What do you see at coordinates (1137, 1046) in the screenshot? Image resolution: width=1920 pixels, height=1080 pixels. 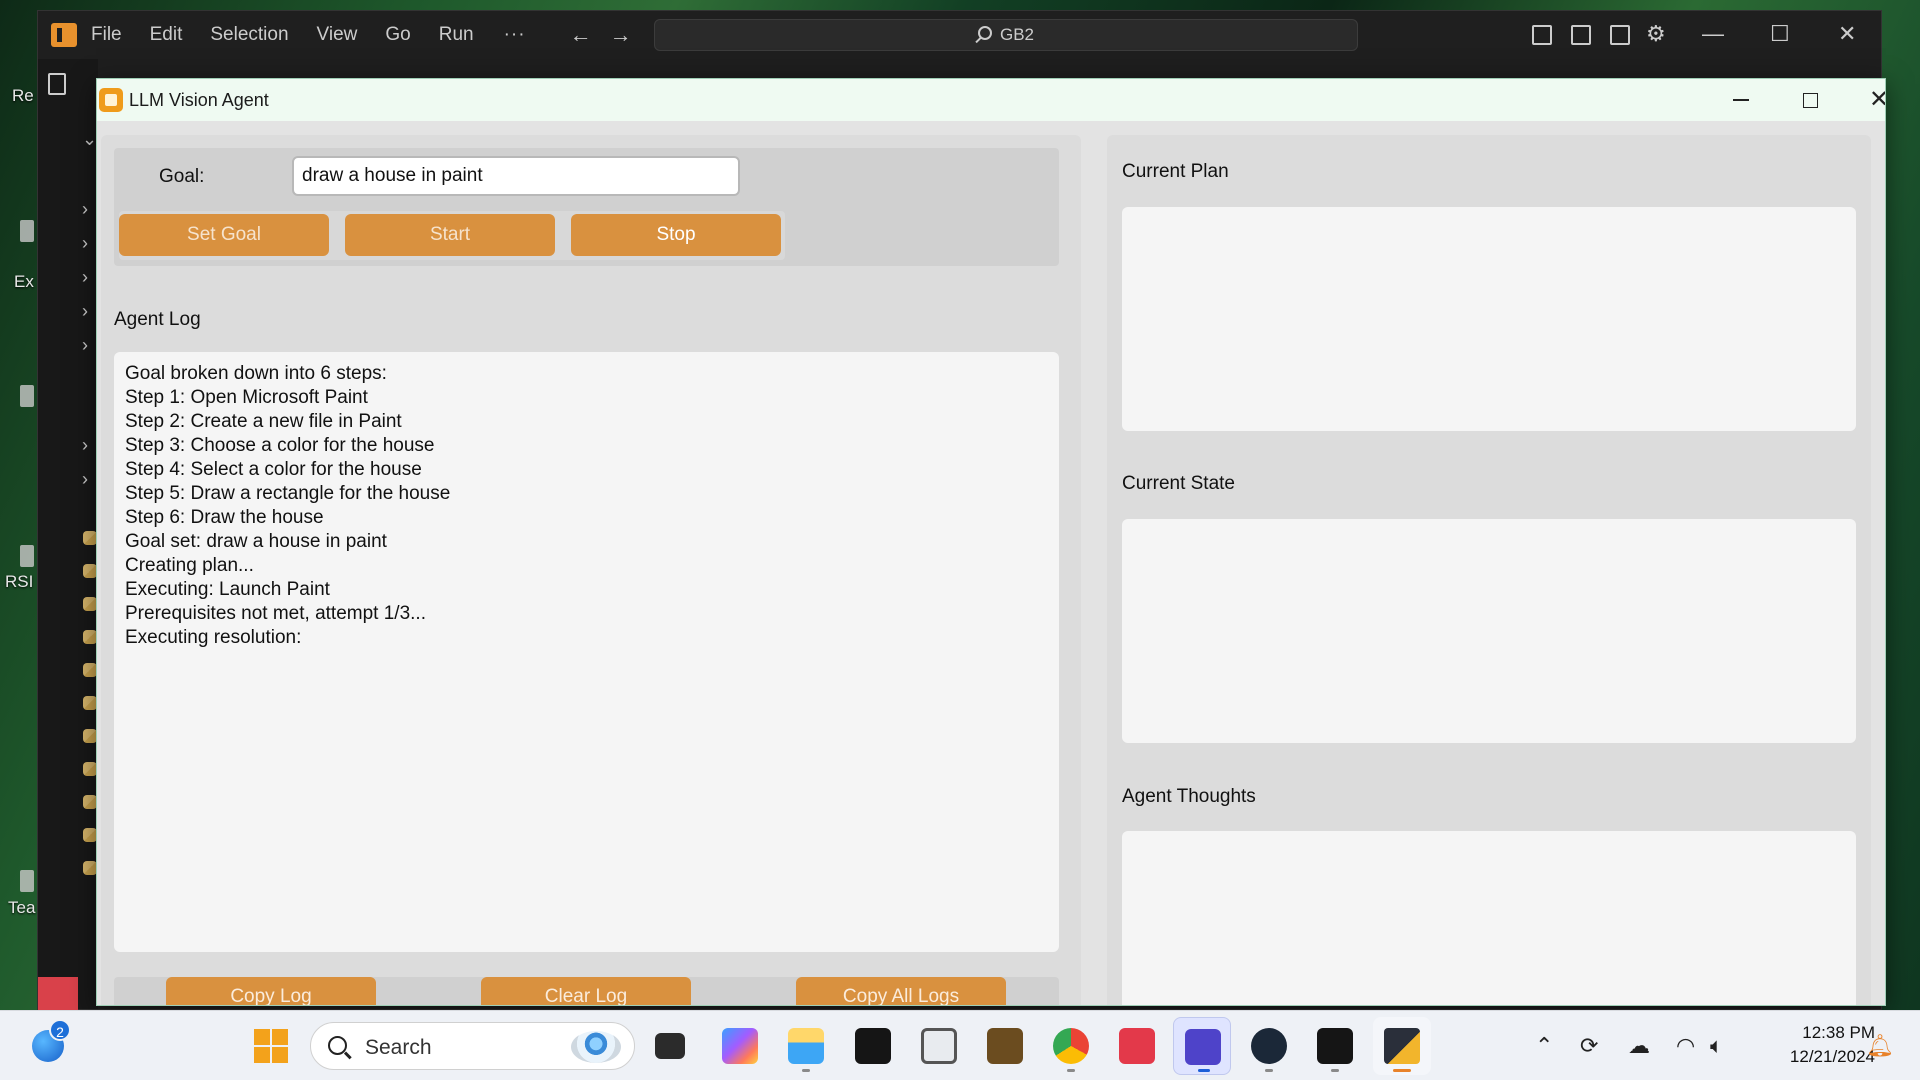 I see `app-red-icon` at bounding box center [1137, 1046].